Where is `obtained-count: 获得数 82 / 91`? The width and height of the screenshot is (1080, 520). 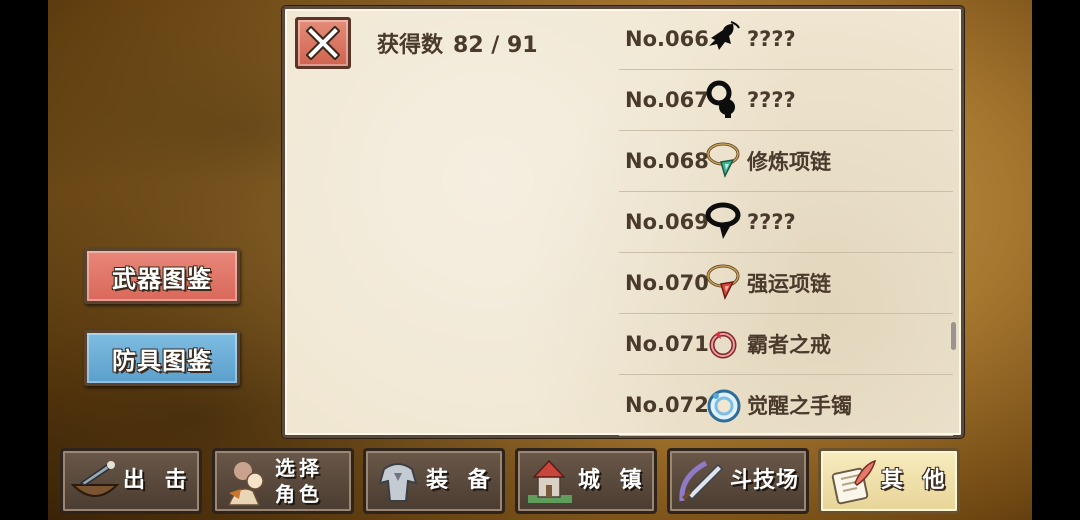 obtained-count: 获得数 82 / 91 is located at coordinates (457, 43).